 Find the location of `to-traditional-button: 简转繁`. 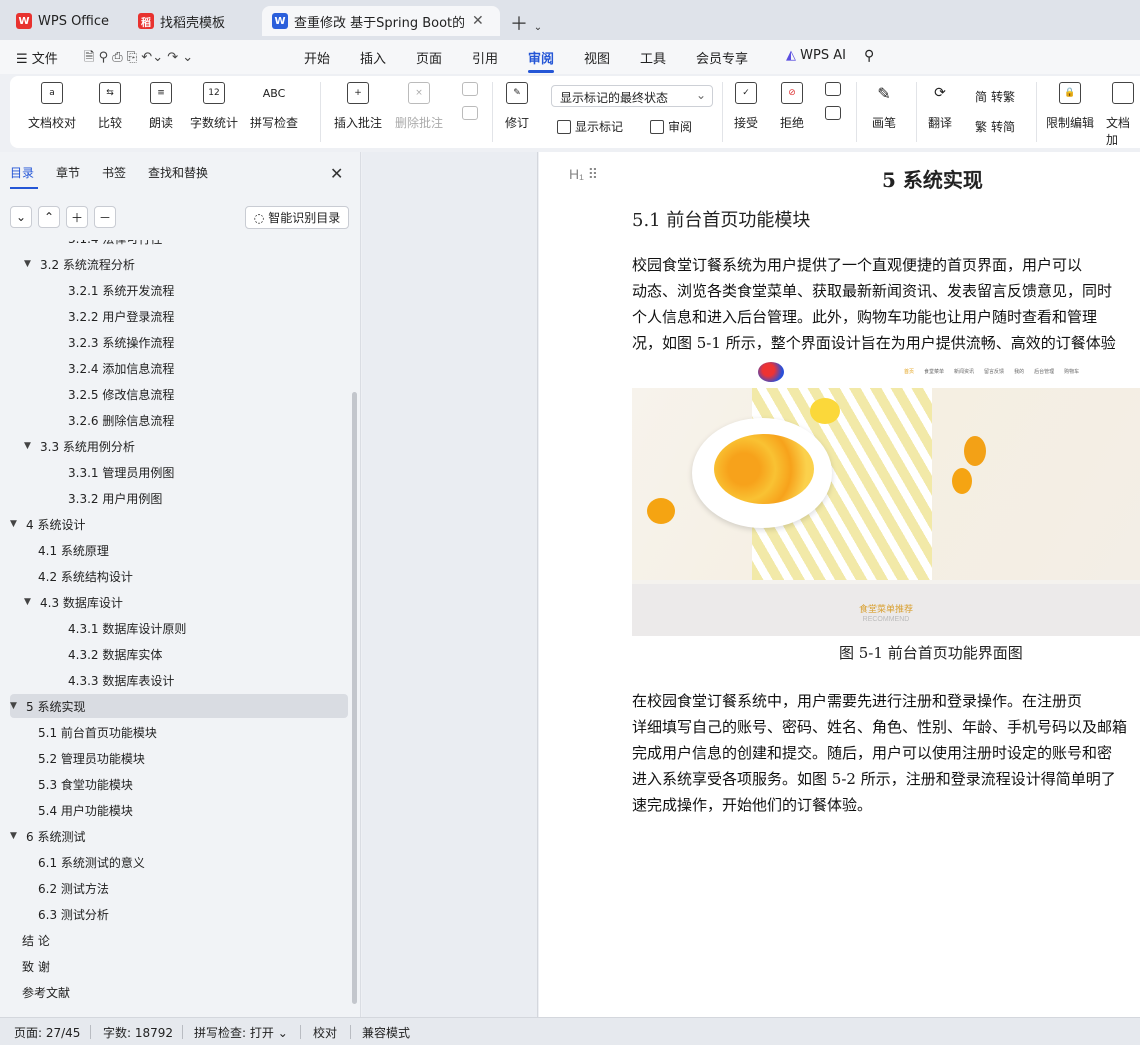

to-traditional-button: 简转繁 is located at coordinates (995, 96).